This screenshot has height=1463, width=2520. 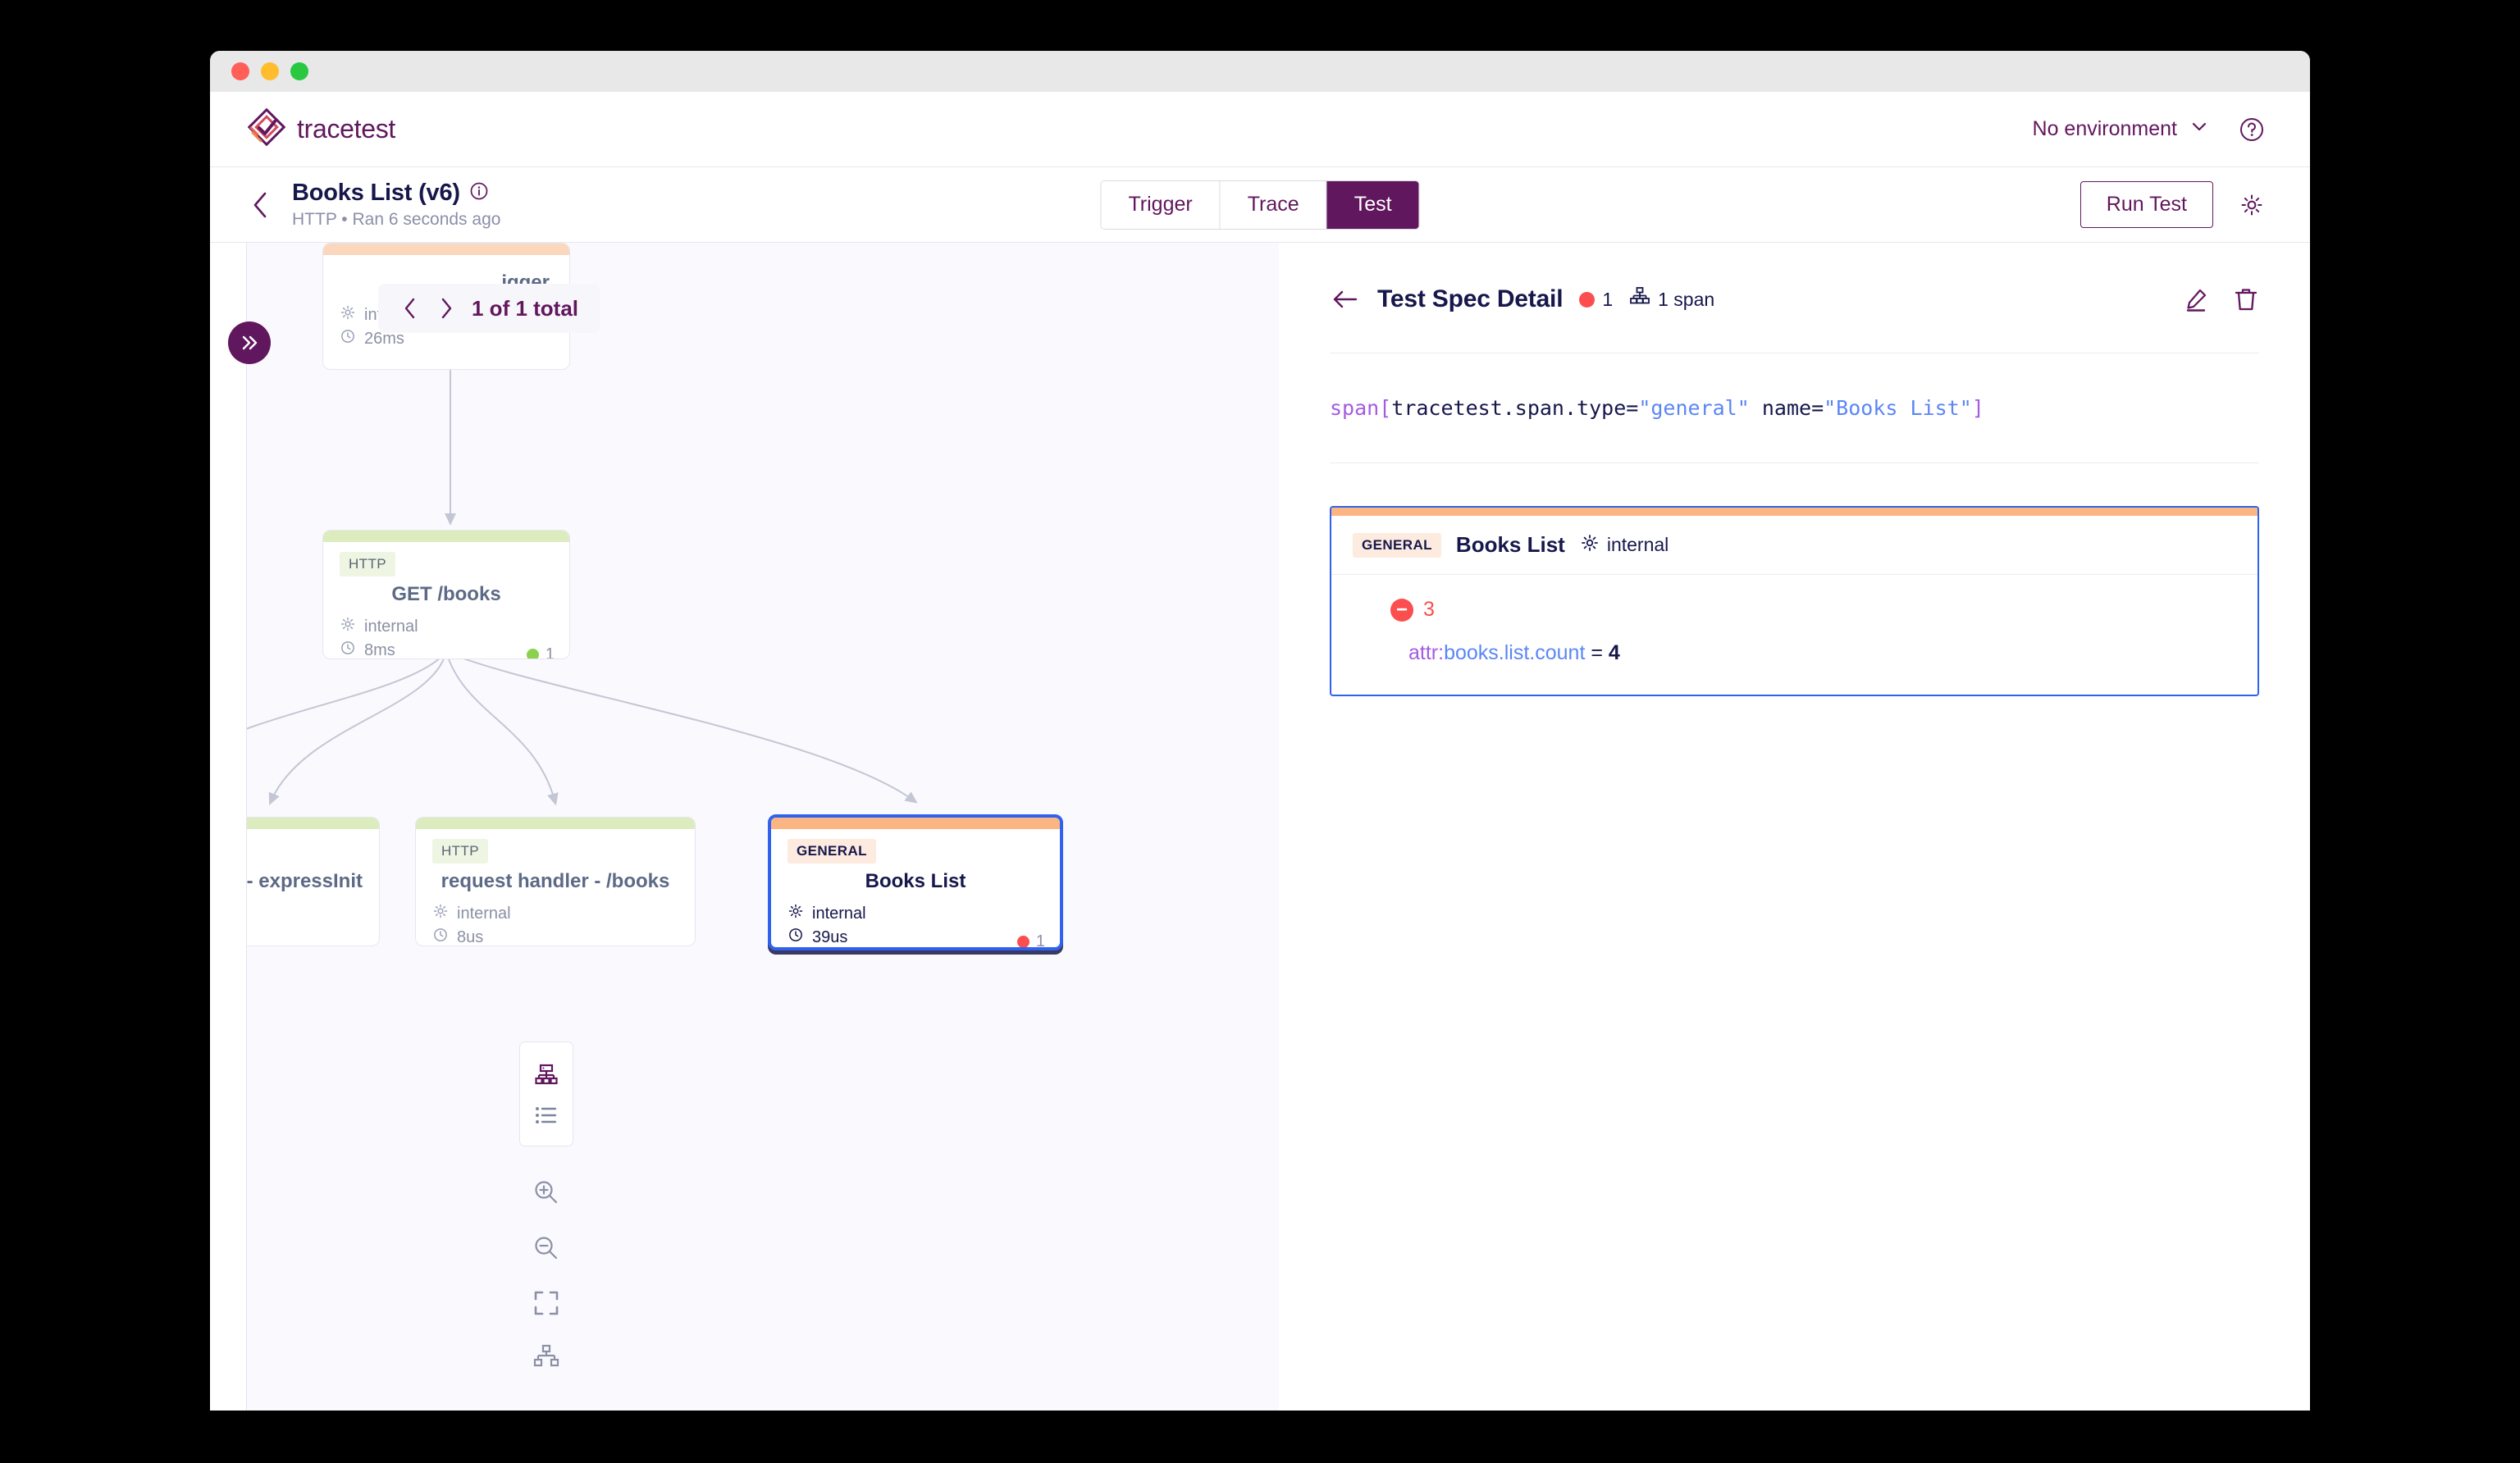 What do you see at coordinates (1694, 408) in the screenshot?
I see `selector-token-val1: "general"` at bounding box center [1694, 408].